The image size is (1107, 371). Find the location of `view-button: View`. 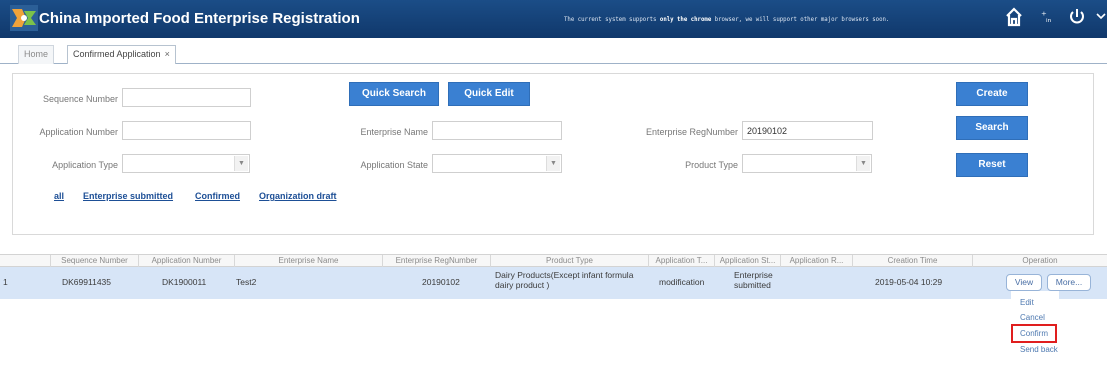

view-button: View is located at coordinates (1024, 282).